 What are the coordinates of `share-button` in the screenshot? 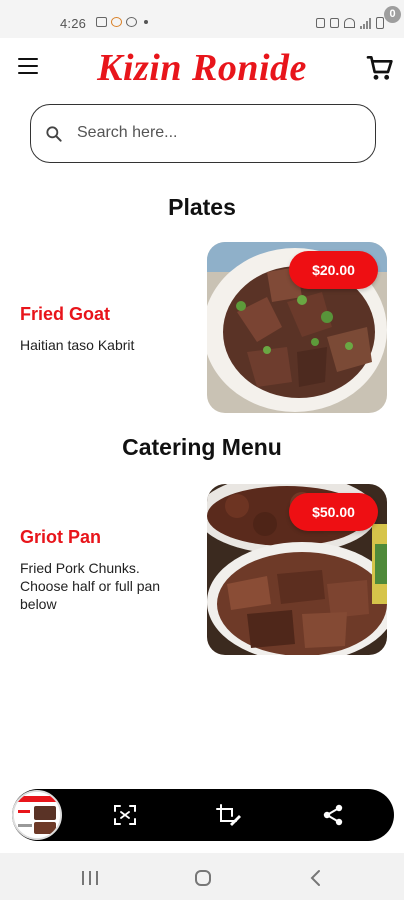 It's located at (333, 815).